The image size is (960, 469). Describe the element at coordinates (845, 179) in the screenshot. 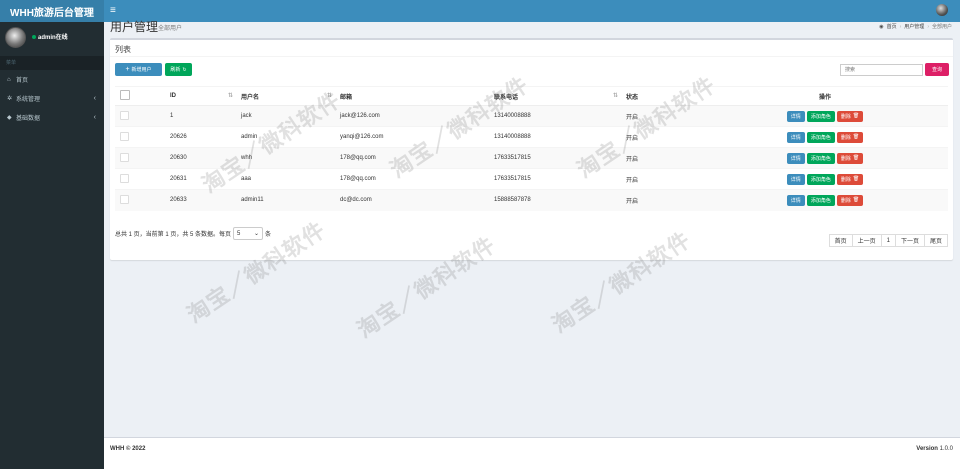

I see `delete-label: 删除` at that location.